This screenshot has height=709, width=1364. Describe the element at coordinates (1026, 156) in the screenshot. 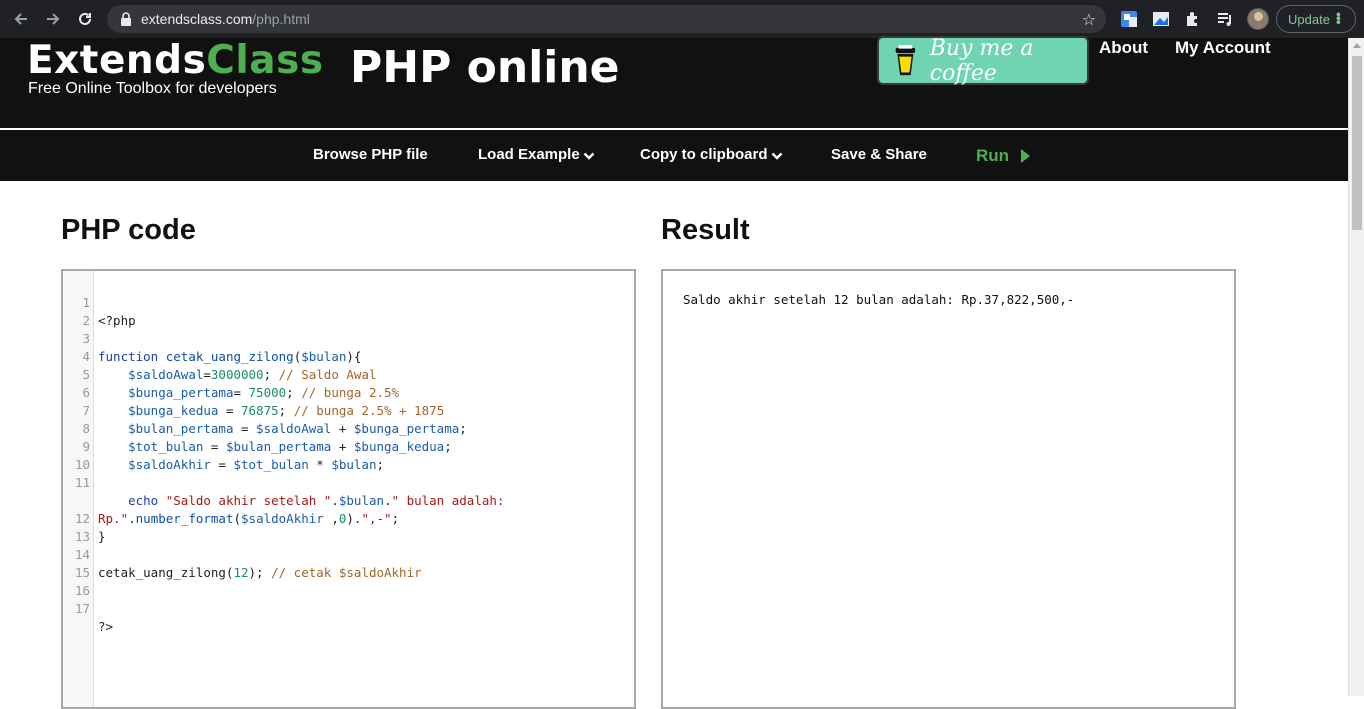

I see `play-icon` at that location.